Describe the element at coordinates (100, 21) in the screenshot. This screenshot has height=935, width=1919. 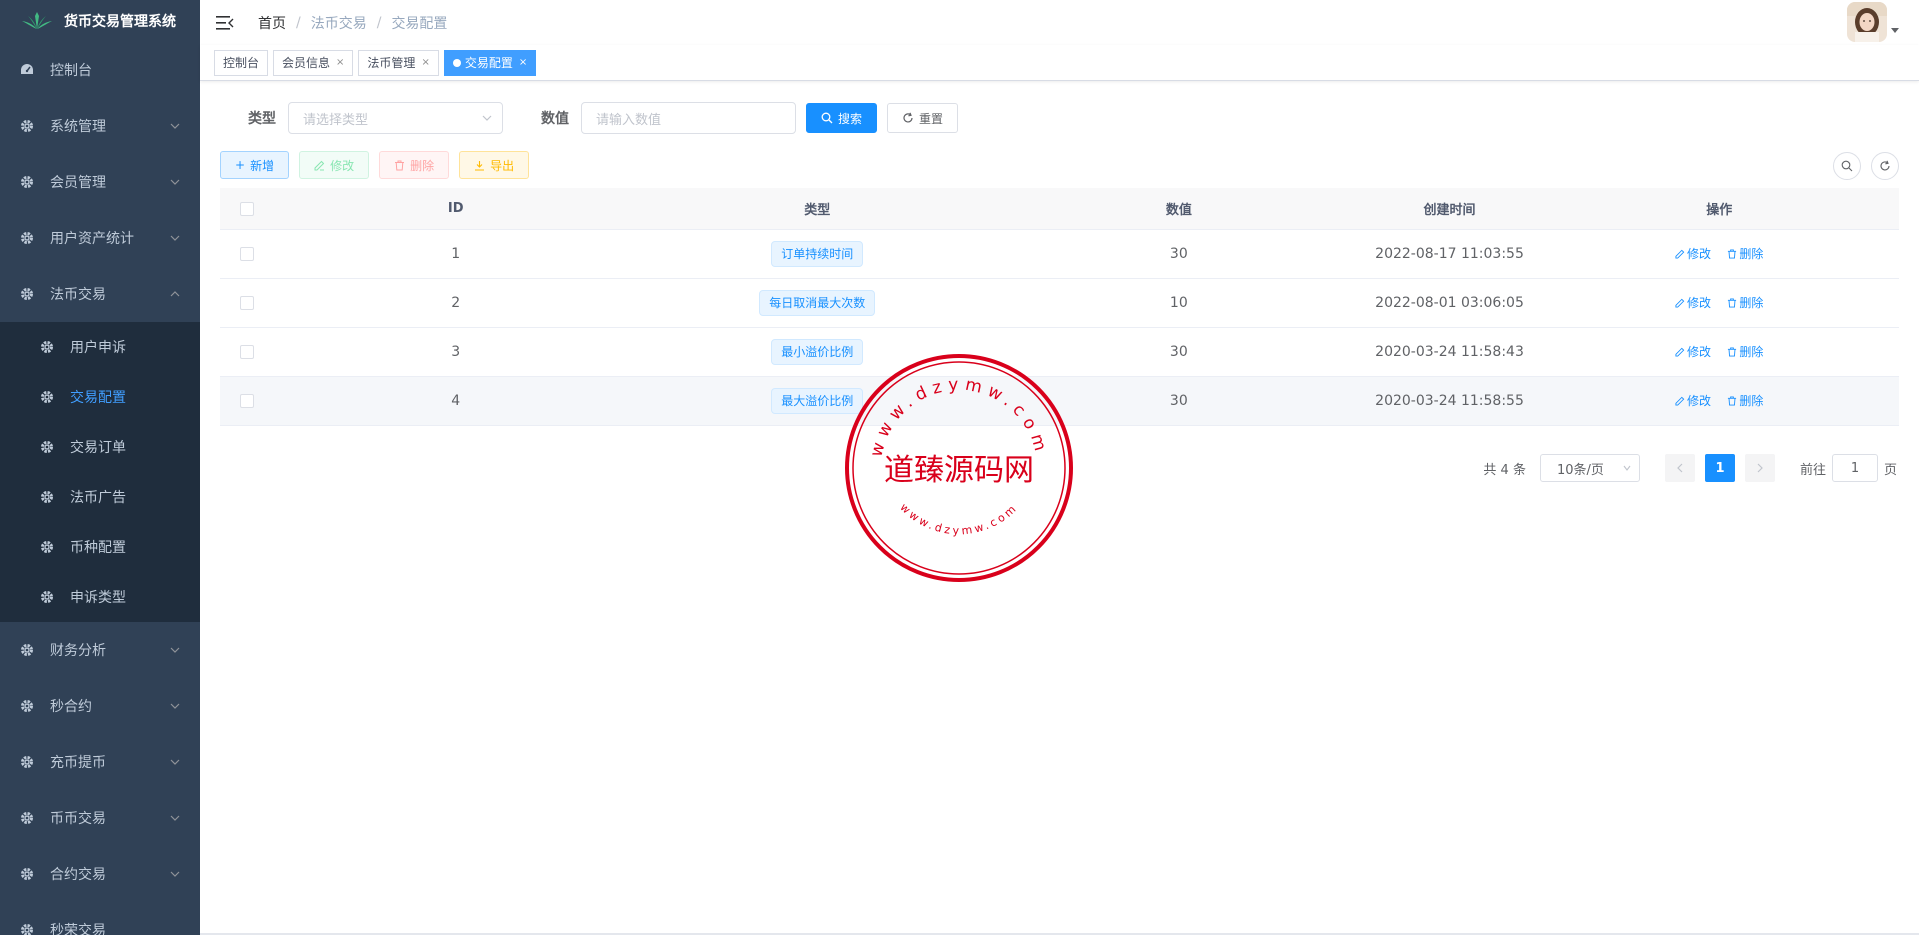
I see `sidebar-logo: 货币交易管理系统` at that location.